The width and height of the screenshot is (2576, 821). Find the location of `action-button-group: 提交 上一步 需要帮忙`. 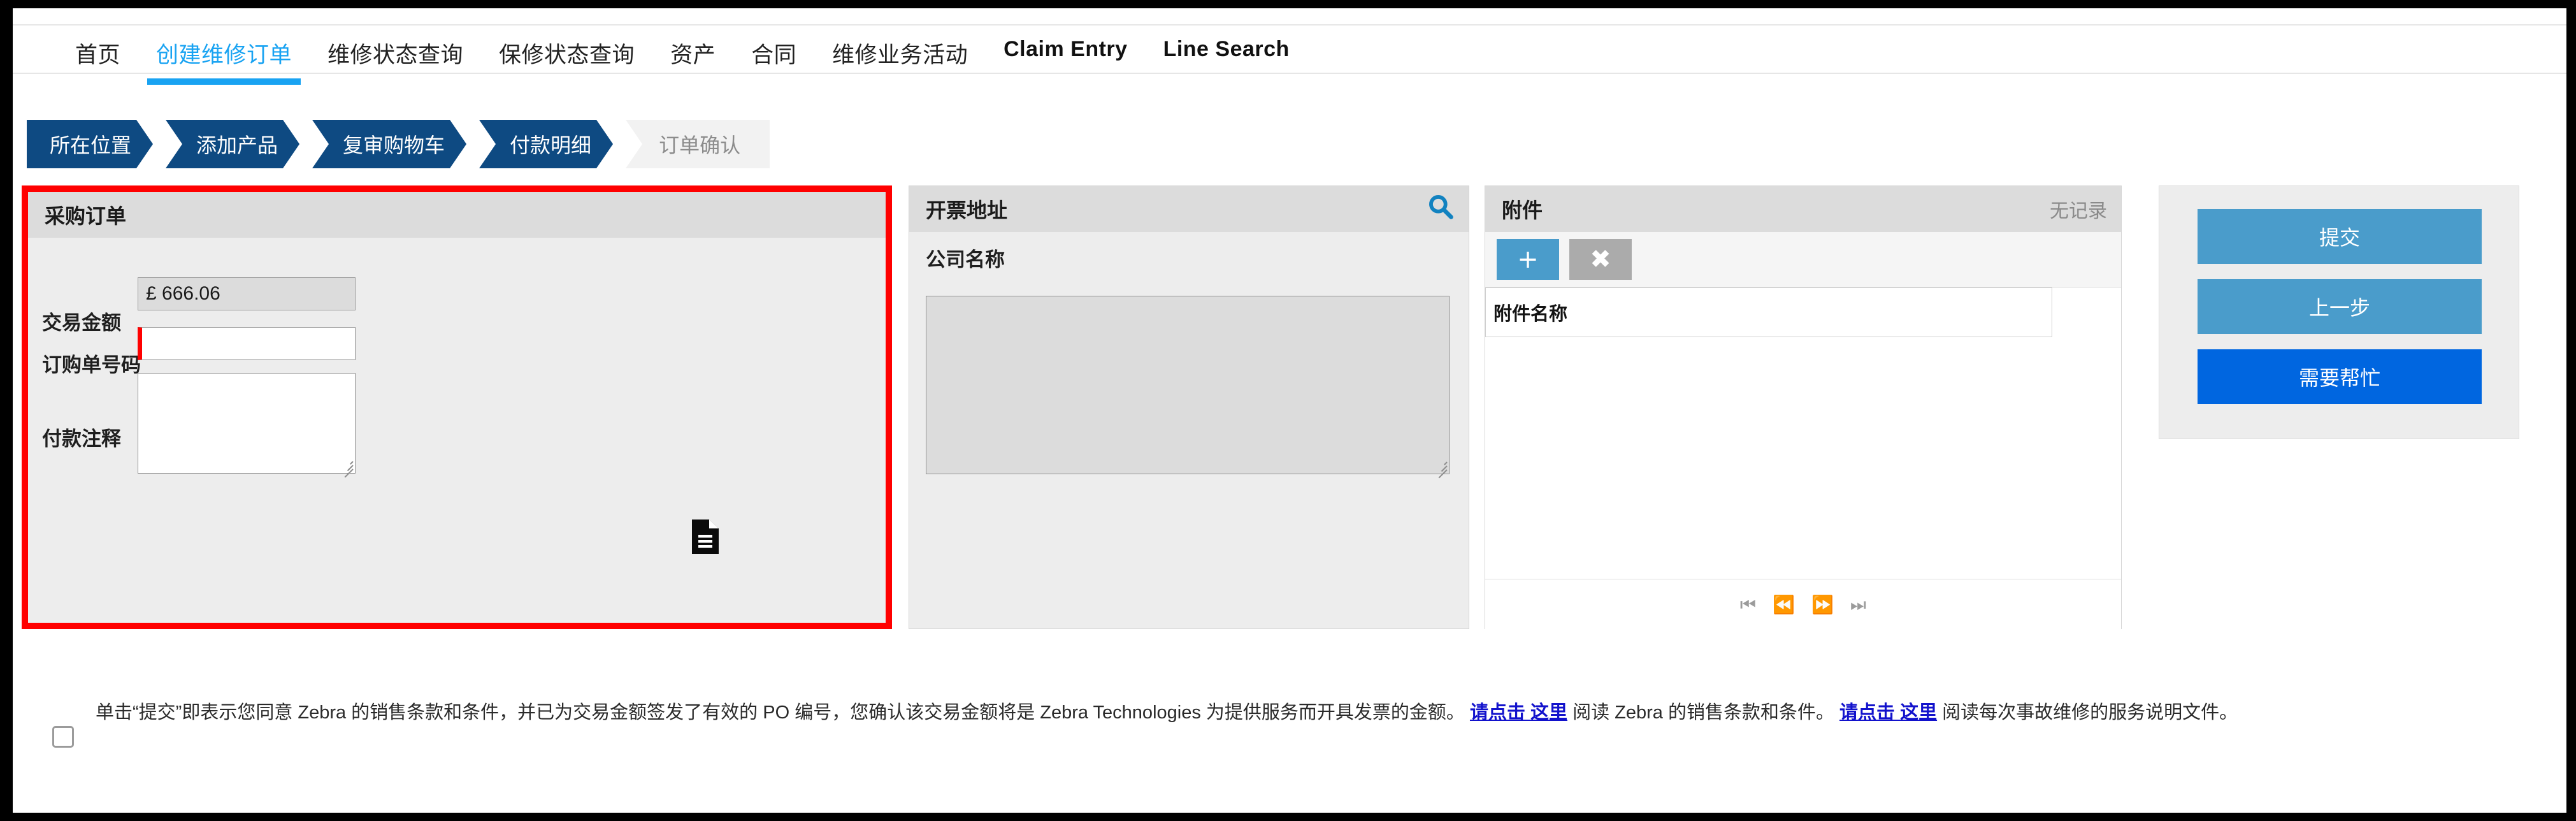

action-button-group: 提交 上一步 需要帮忙 is located at coordinates (2339, 312).